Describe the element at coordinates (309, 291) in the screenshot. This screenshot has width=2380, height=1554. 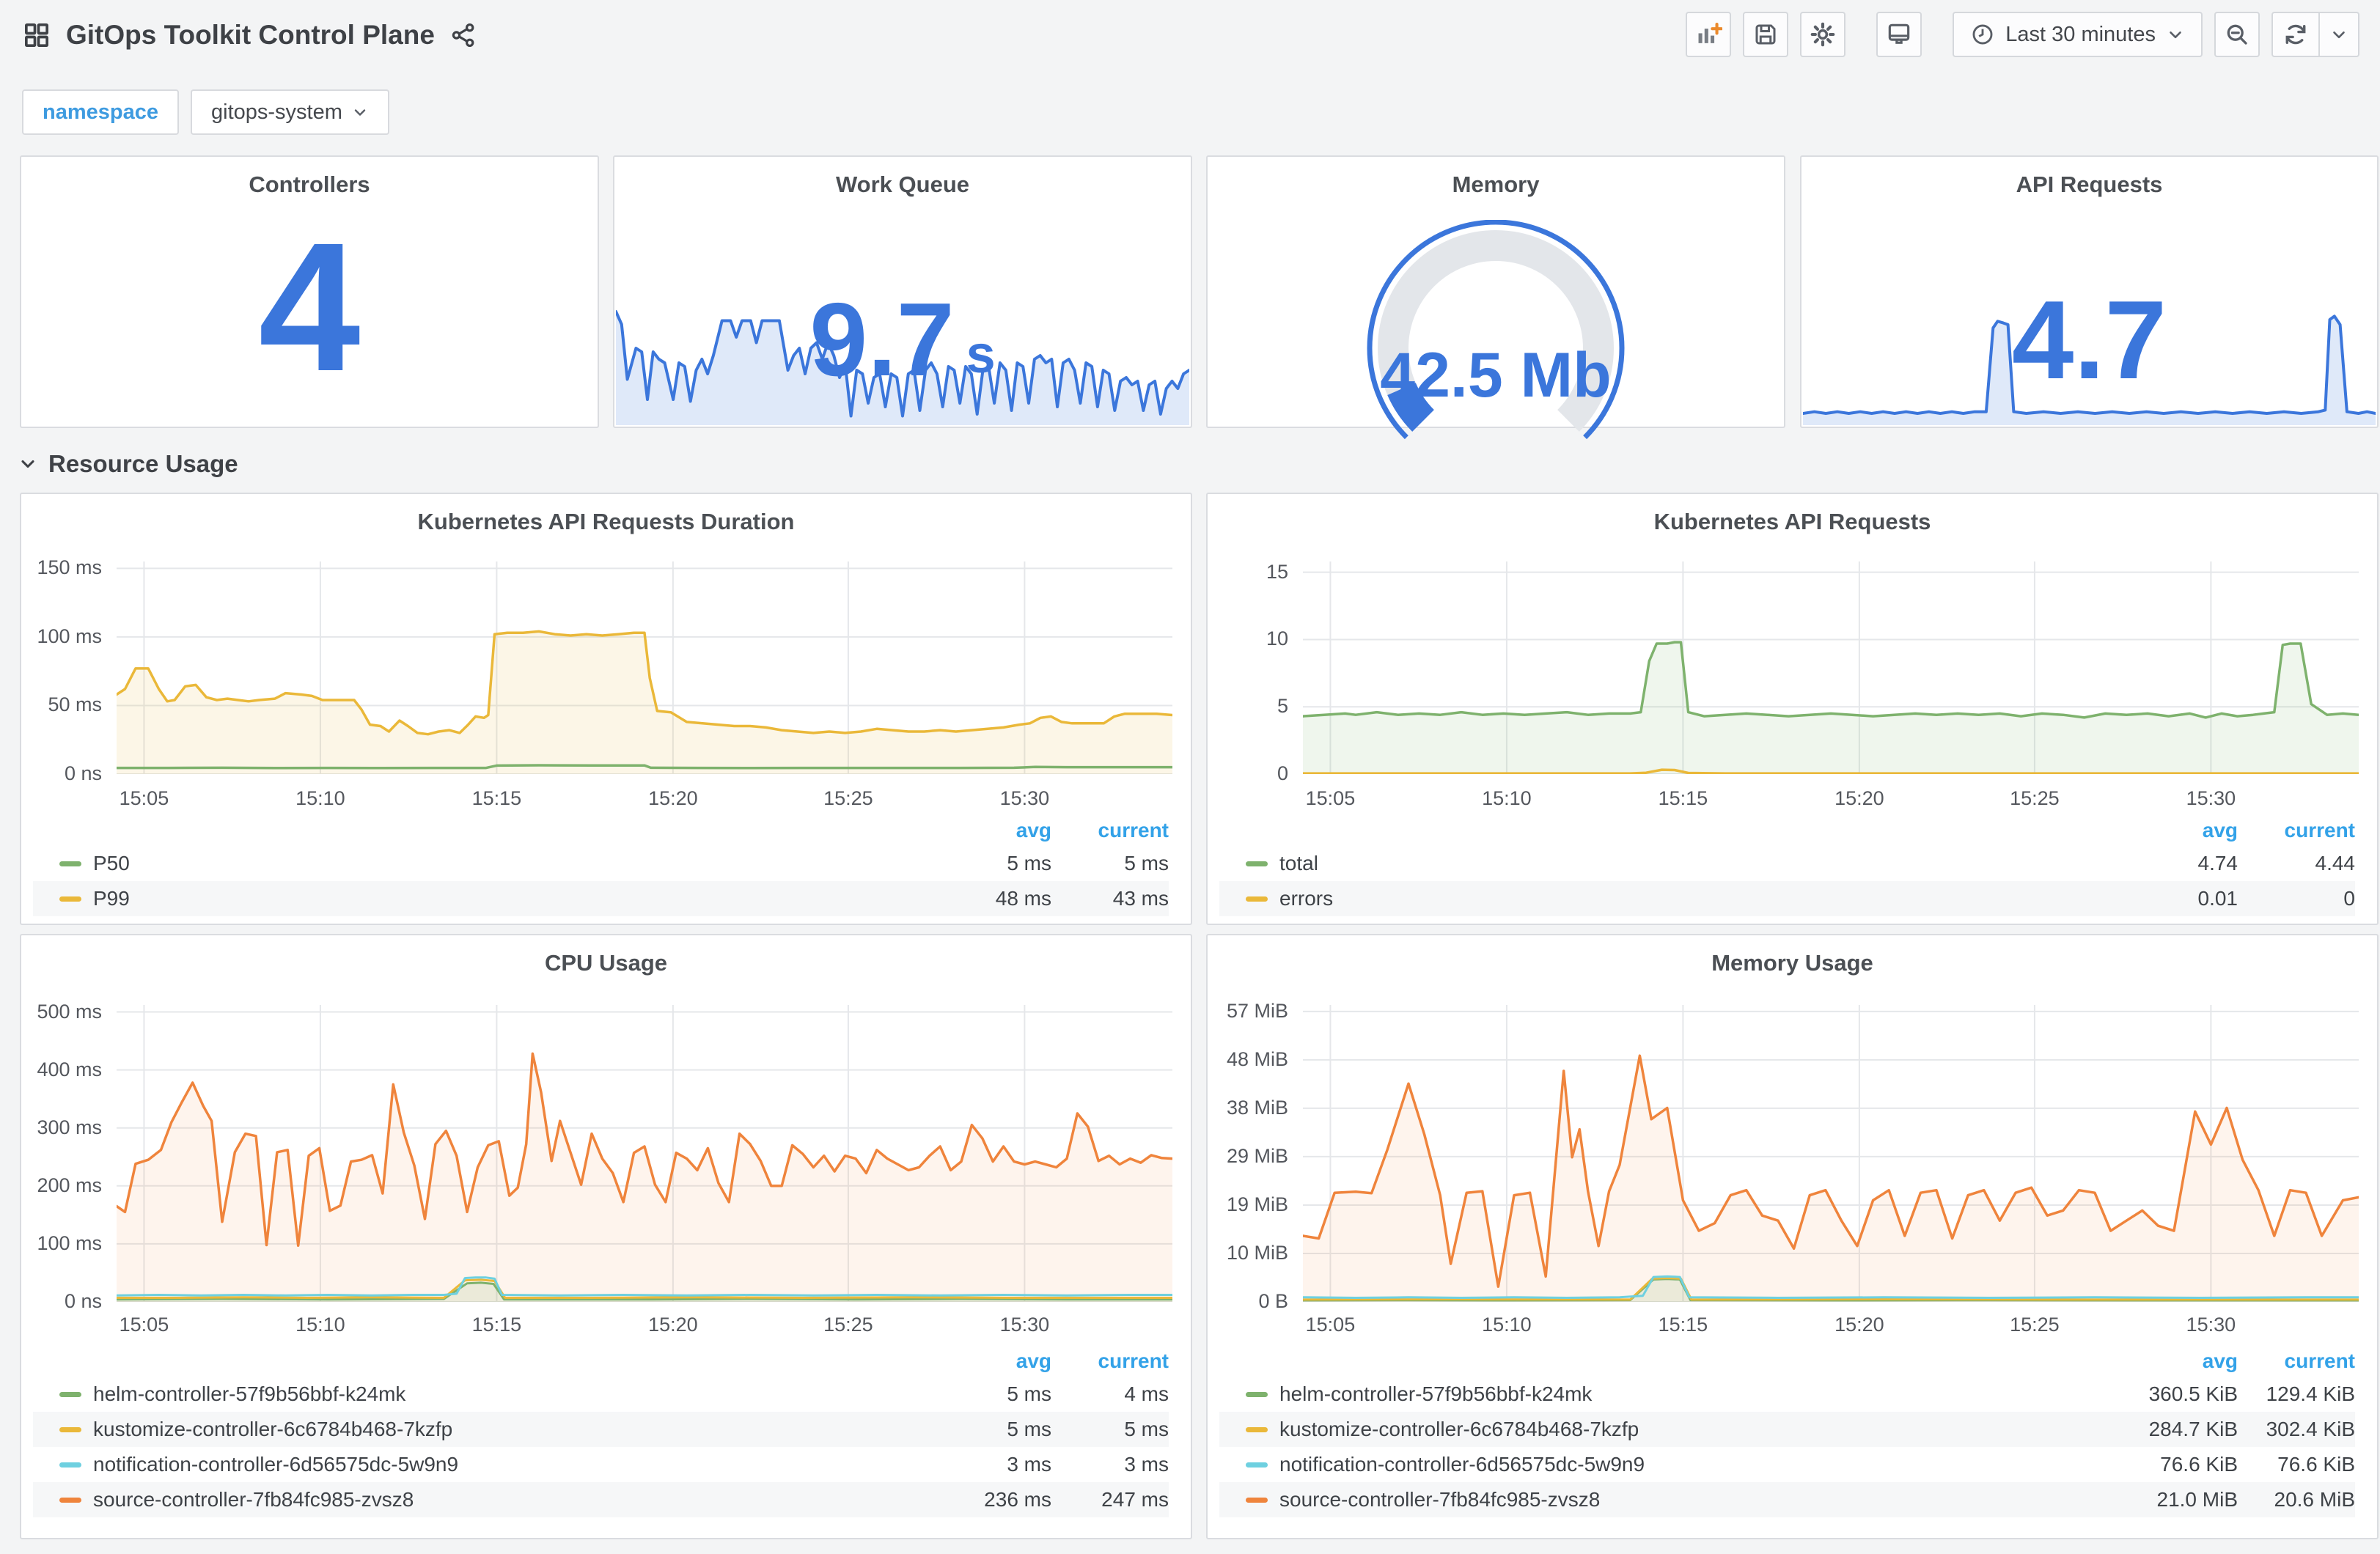
I see `panel-controllers: Controllers 4` at that location.